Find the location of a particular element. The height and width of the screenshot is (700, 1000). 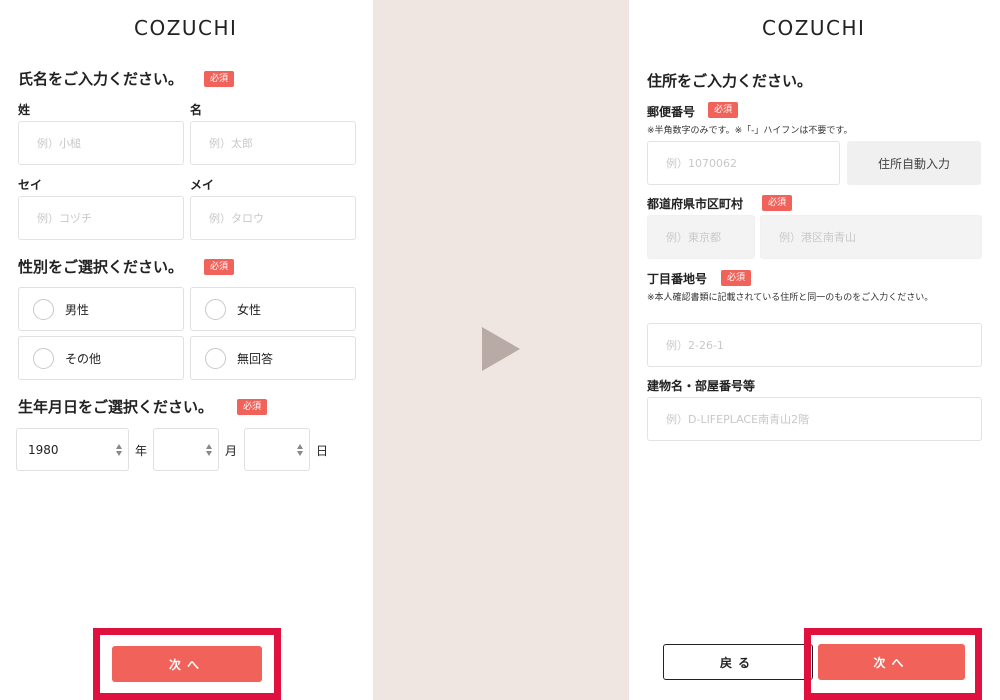

name-heading: 氏名をご入力ください。 is located at coordinates (101, 79).